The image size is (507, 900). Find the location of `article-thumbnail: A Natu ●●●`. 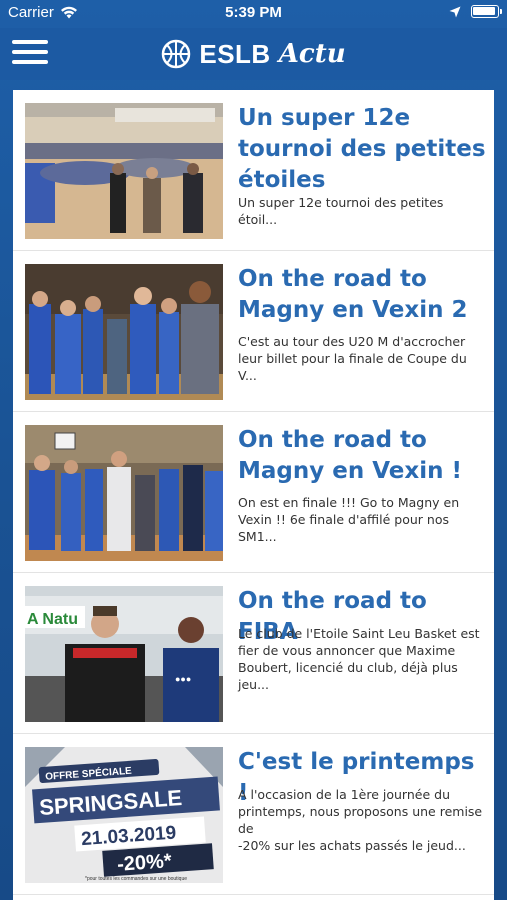

article-thumbnail: A Natu ●●● is located at coordinates (124, 654).